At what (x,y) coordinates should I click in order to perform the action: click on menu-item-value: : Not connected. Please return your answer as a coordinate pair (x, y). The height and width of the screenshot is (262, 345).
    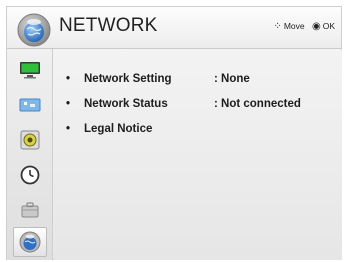
    Looking at the image, I should click on (257, 104).